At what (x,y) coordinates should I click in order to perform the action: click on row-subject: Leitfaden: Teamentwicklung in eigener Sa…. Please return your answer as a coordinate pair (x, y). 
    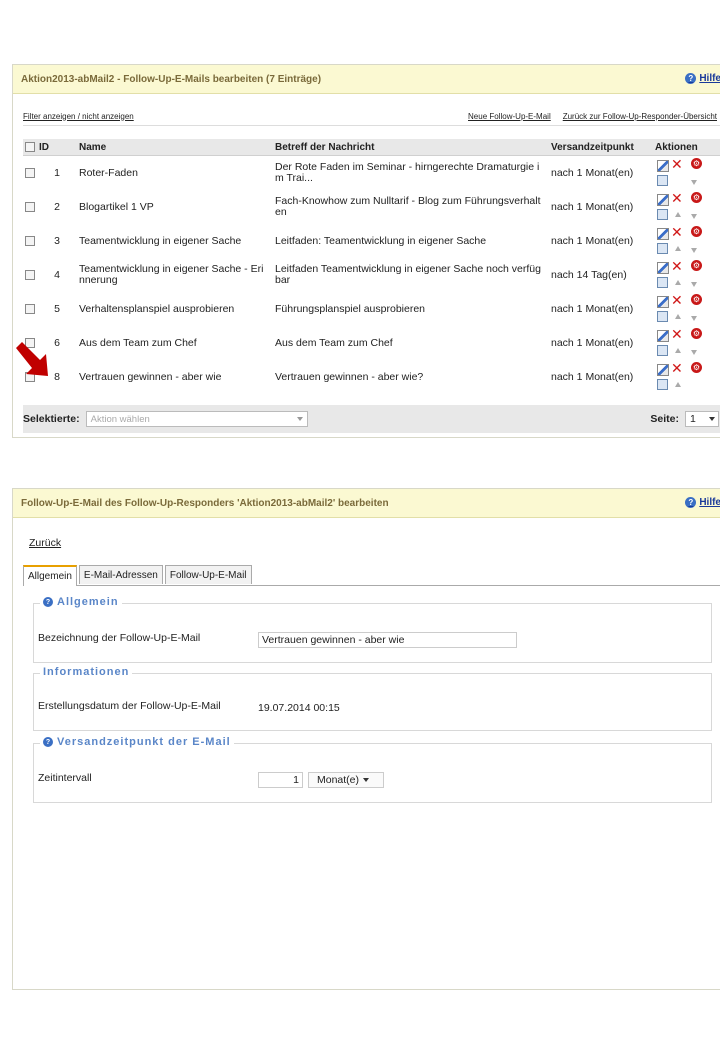
    Looking at the image, I should click on (381, 240).